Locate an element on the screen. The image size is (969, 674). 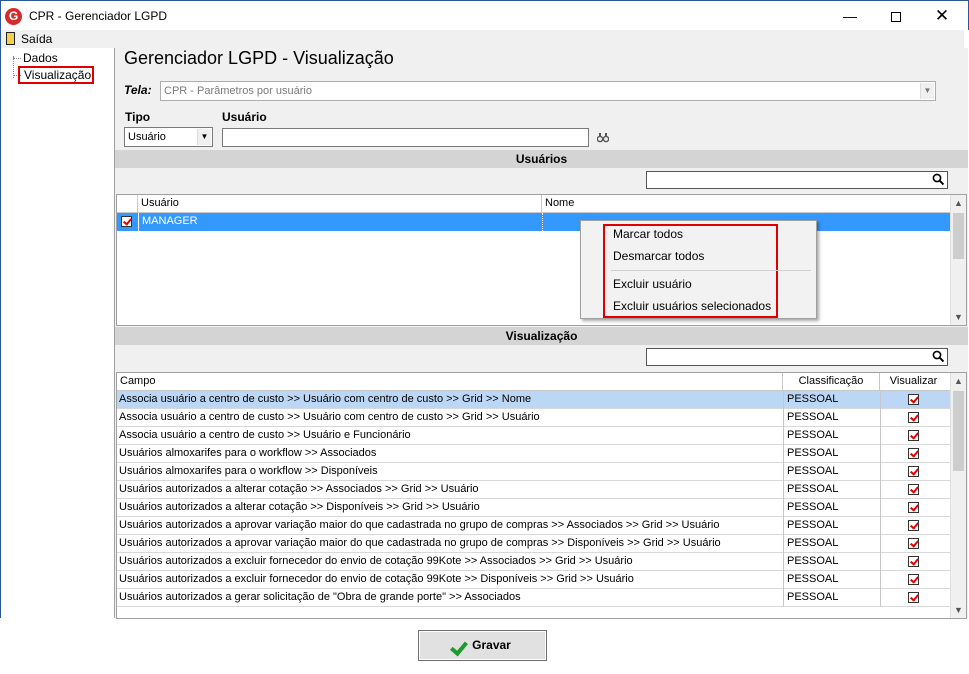
tela-select: CPR - Parâmetros por usuário ▼ is located at coordinates (548, 91).